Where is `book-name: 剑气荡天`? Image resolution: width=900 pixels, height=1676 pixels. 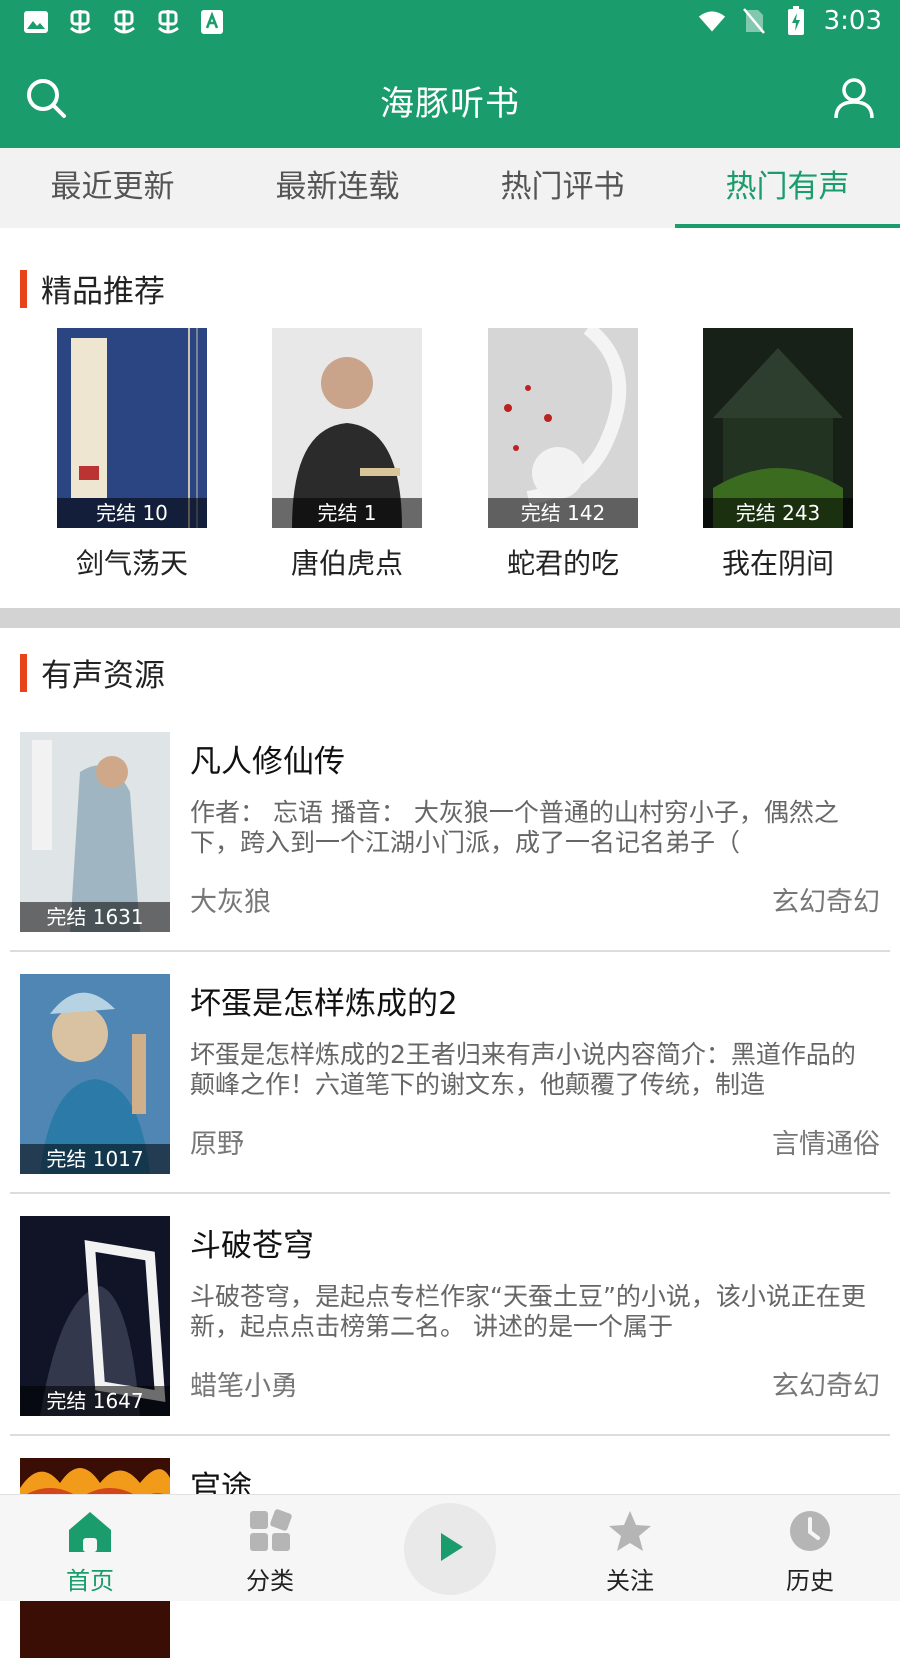 book-name: 剑气荡天 is located at coordinates (131, 563).